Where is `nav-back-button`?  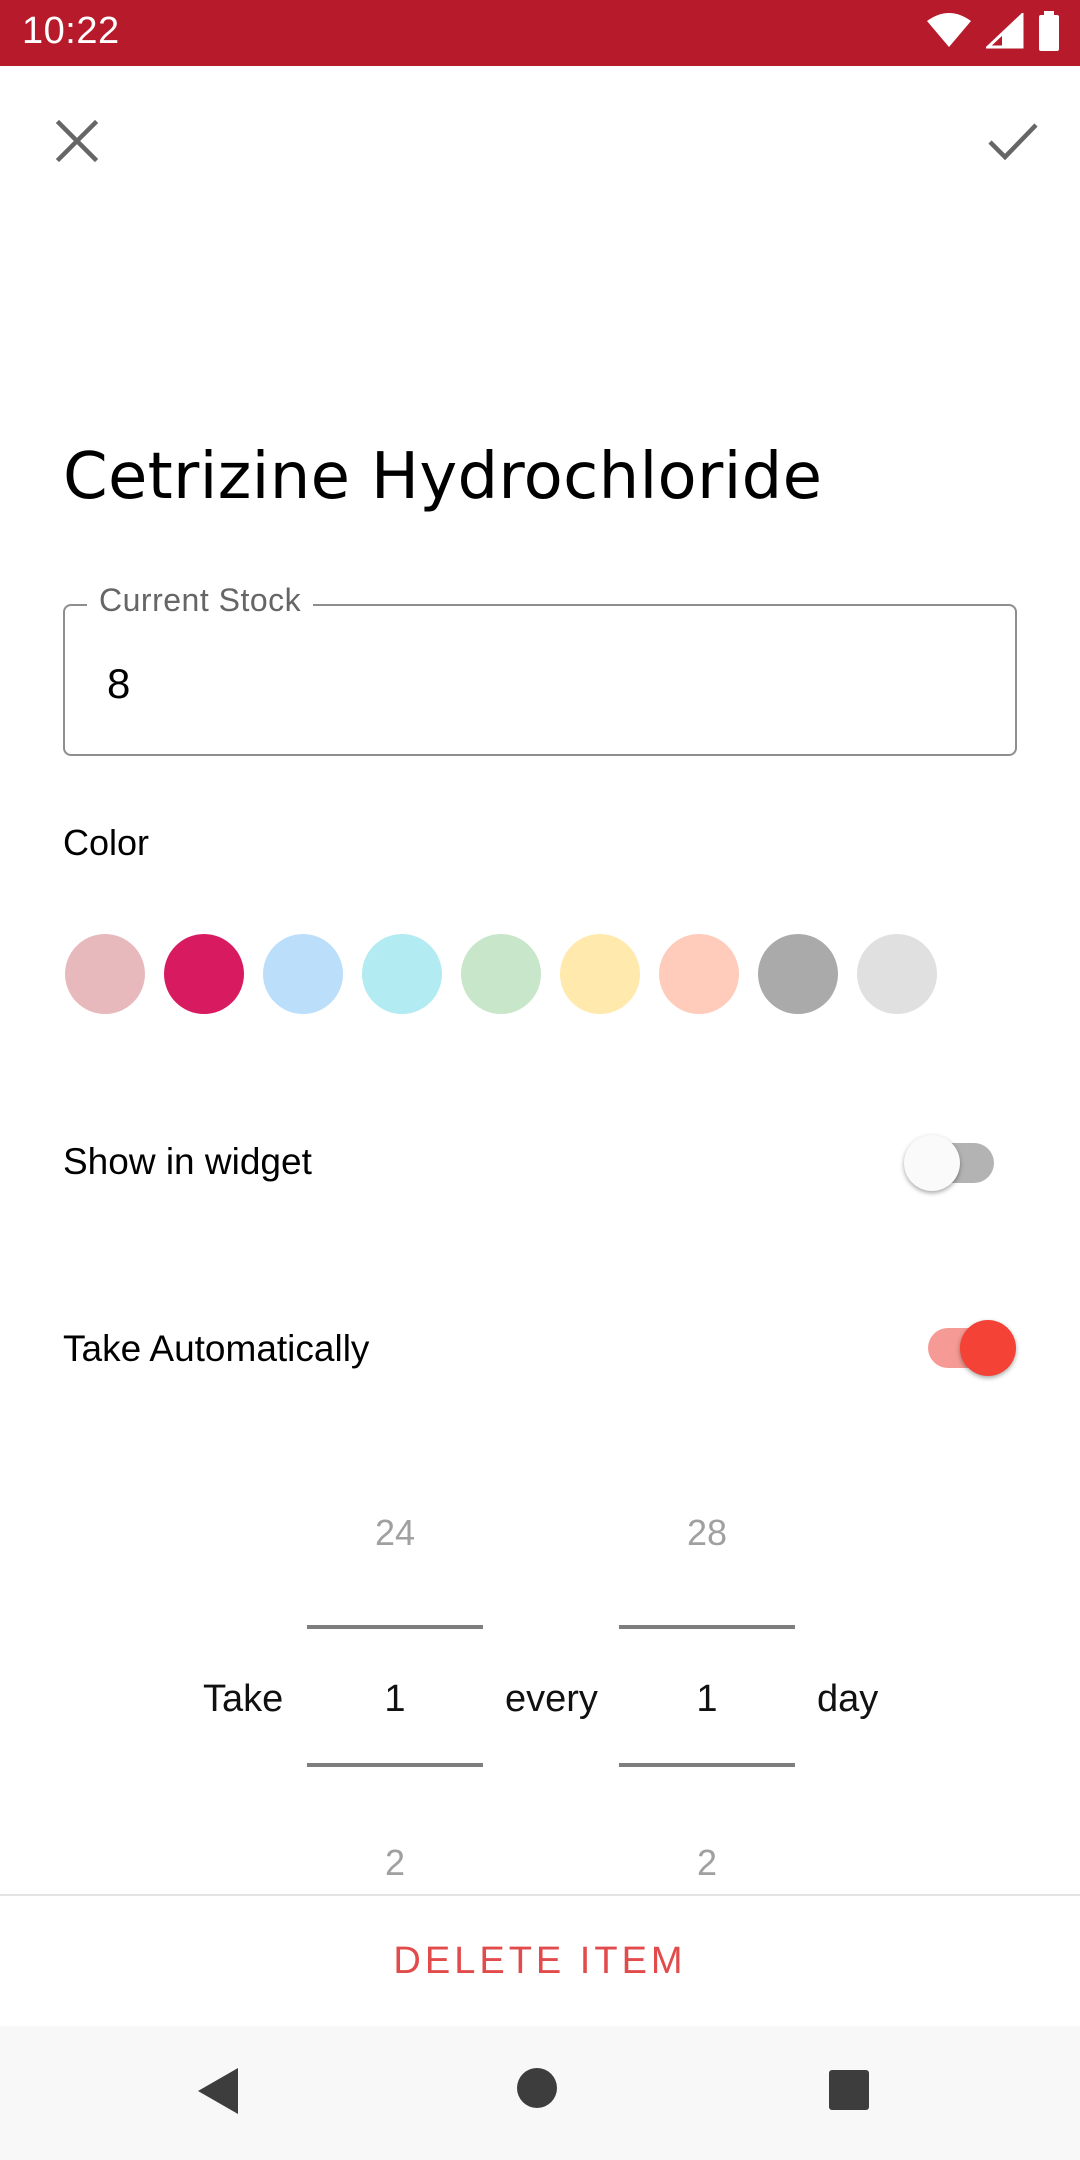 nav-back-button is located at coordinates (226, 2094).